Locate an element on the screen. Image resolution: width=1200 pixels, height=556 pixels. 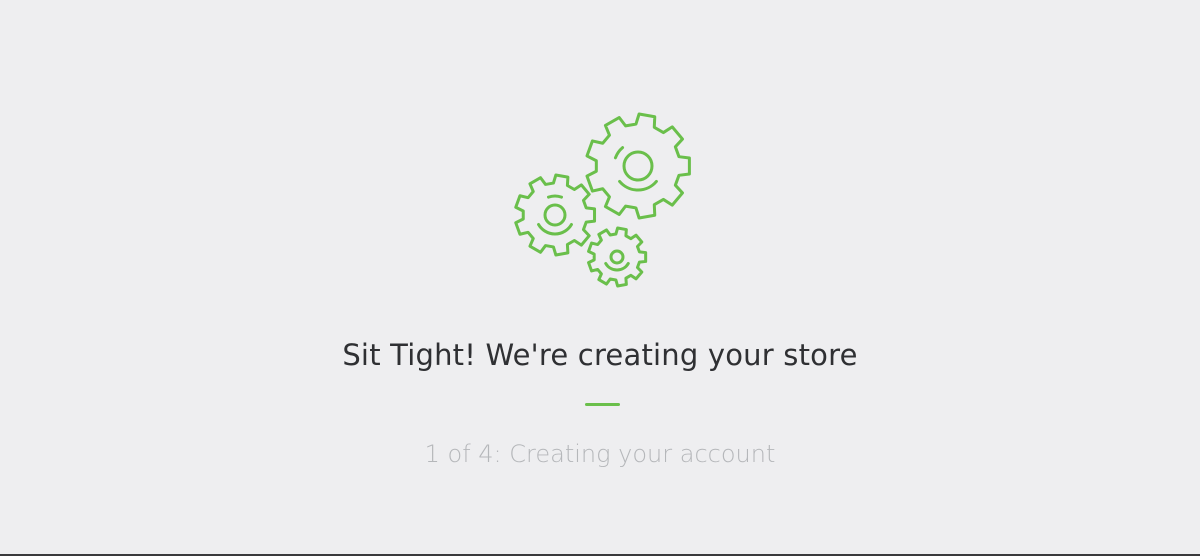
small-gear-hub is located at coordinates (617, 257).